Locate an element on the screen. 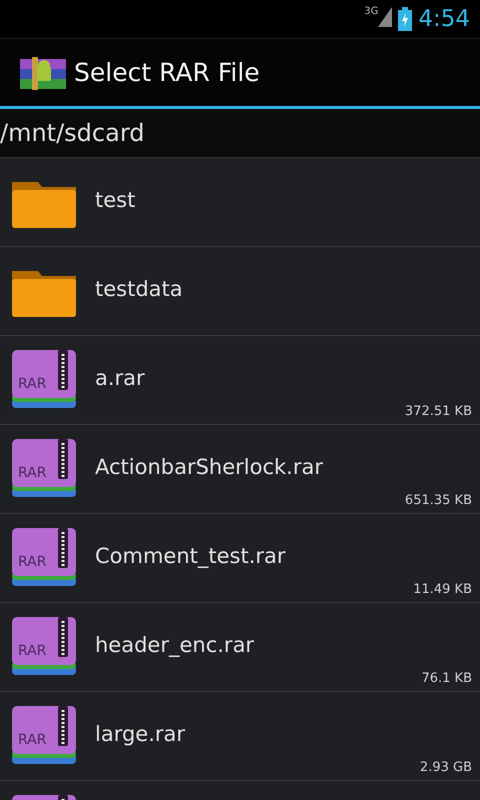 This screenshot has height=800, width=480. current-path: /mnt/sdcard is located at coordinates (72, 133).